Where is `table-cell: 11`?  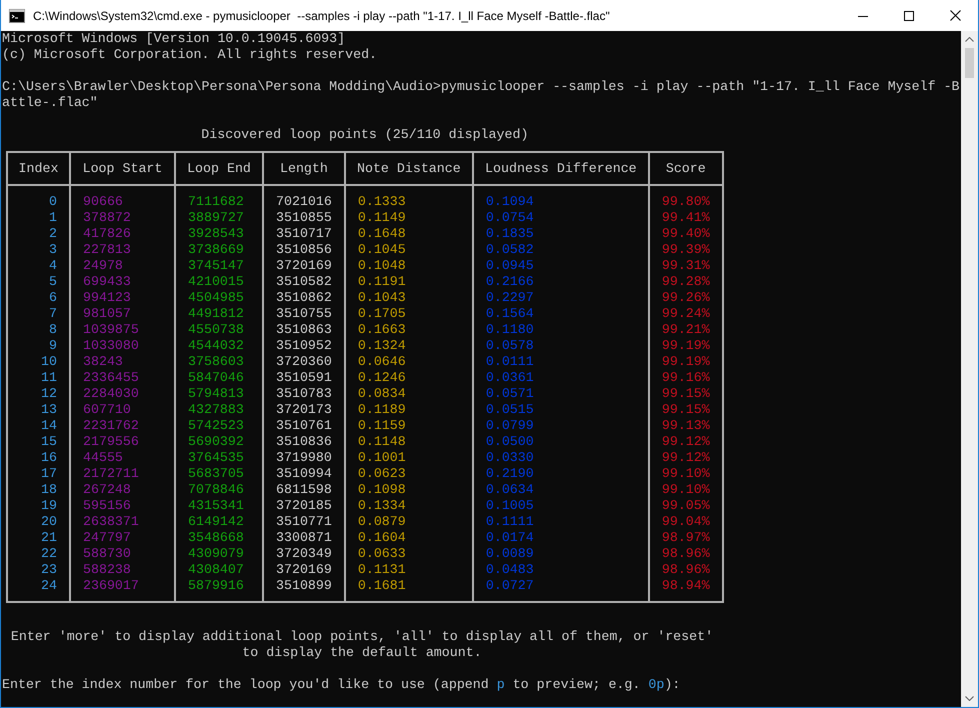
table-cell: 11 is located at coordinates (49, 378).